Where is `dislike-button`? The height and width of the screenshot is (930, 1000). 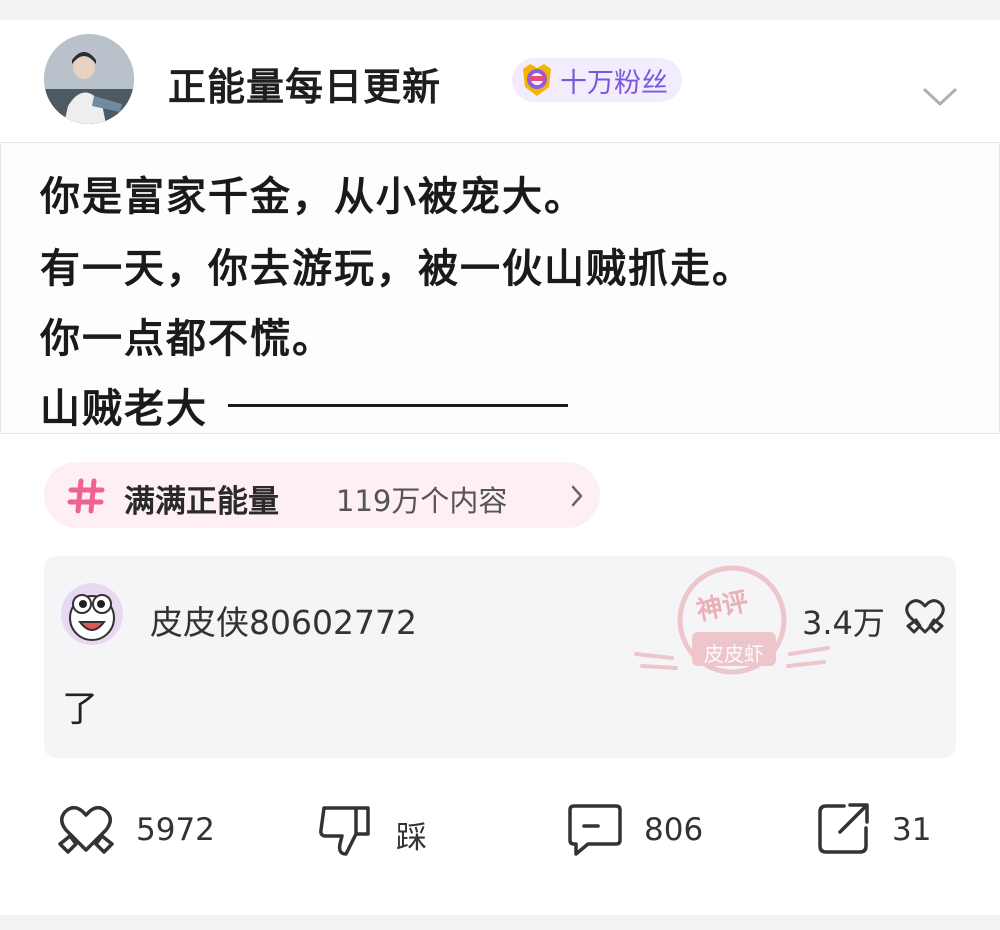 dislike-button is located at coordinates (345, 829).